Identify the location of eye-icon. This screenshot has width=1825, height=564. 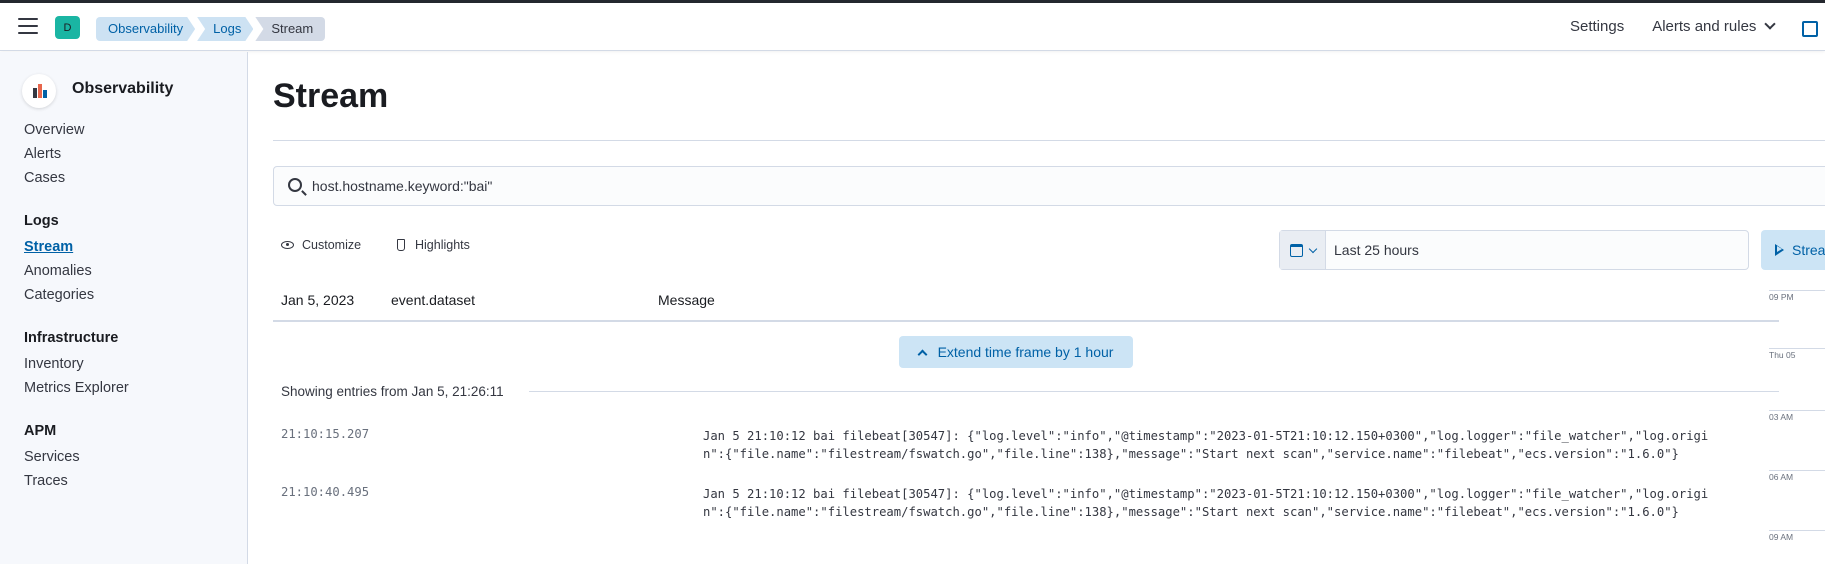
(287, 245).